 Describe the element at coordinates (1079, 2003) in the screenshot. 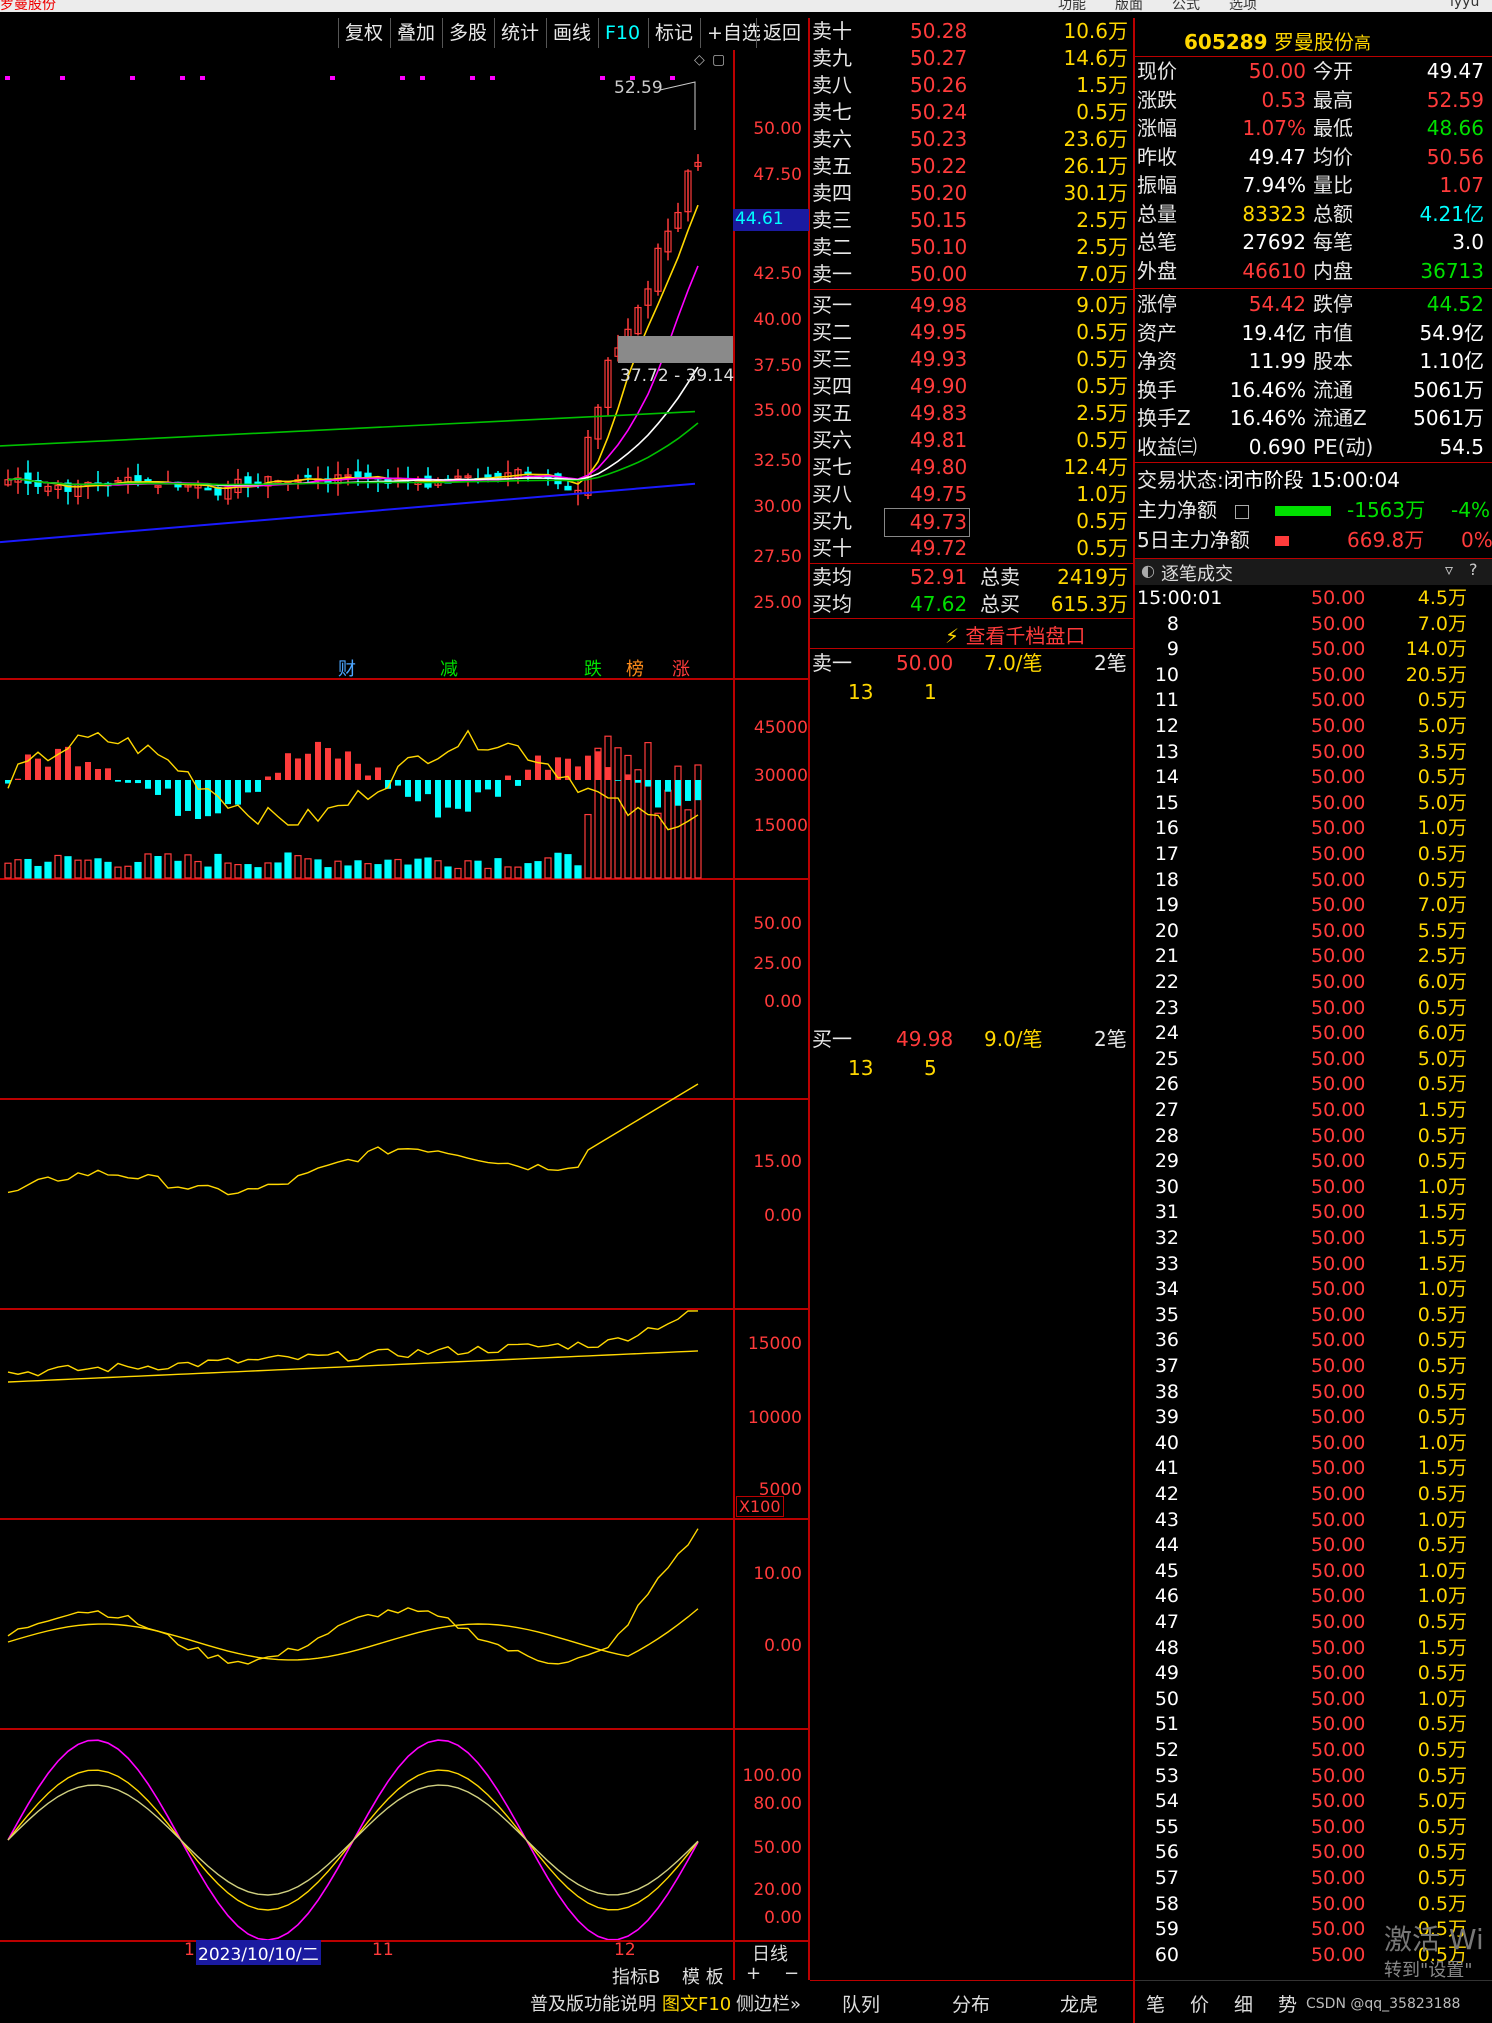

I see `tab-dragon-tiger: 龙虎` at that location.